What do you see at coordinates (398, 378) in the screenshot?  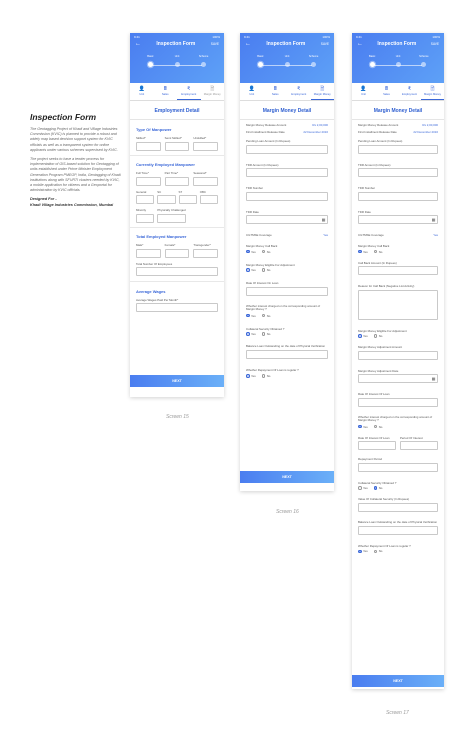 I see `adjustment-date-picker` at bounding box center [398, 378].